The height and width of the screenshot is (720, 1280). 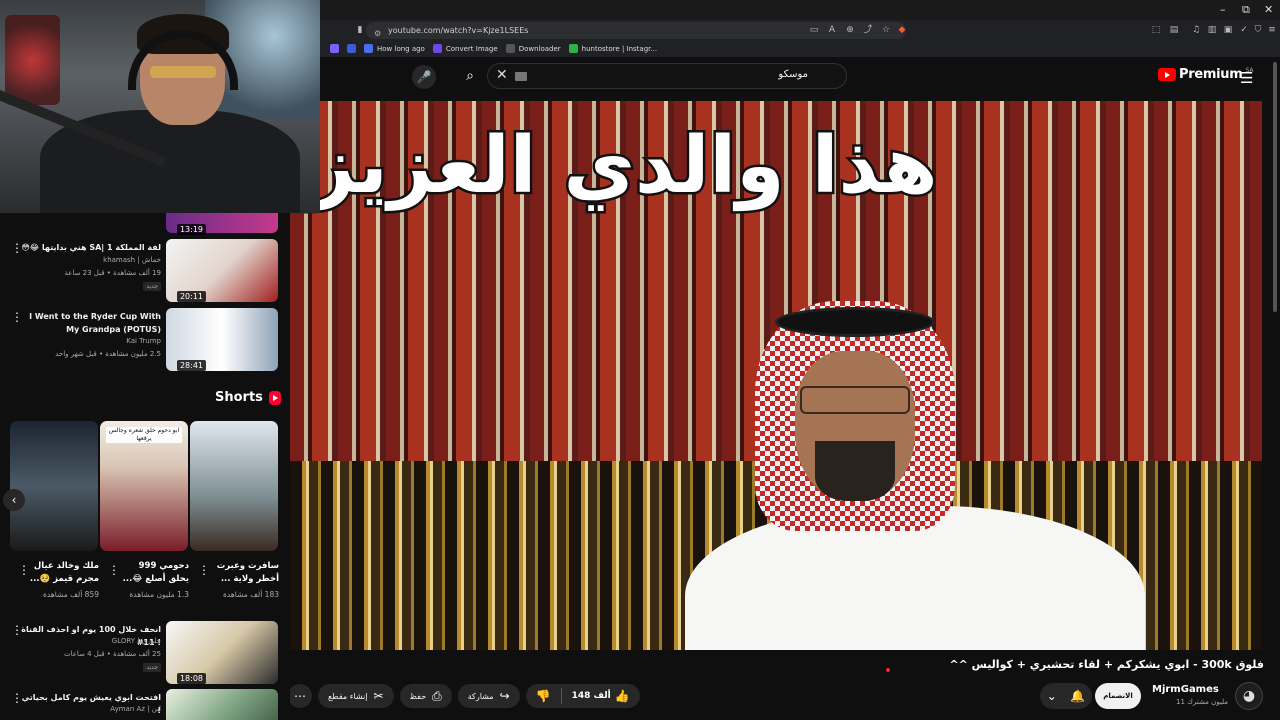 What do you see at coordinates (113, 273) in the screenshot?
I see `video-meta: 19 ألف مشاهدة • قبل 23 ساعة` at bounding box center [113, 273].